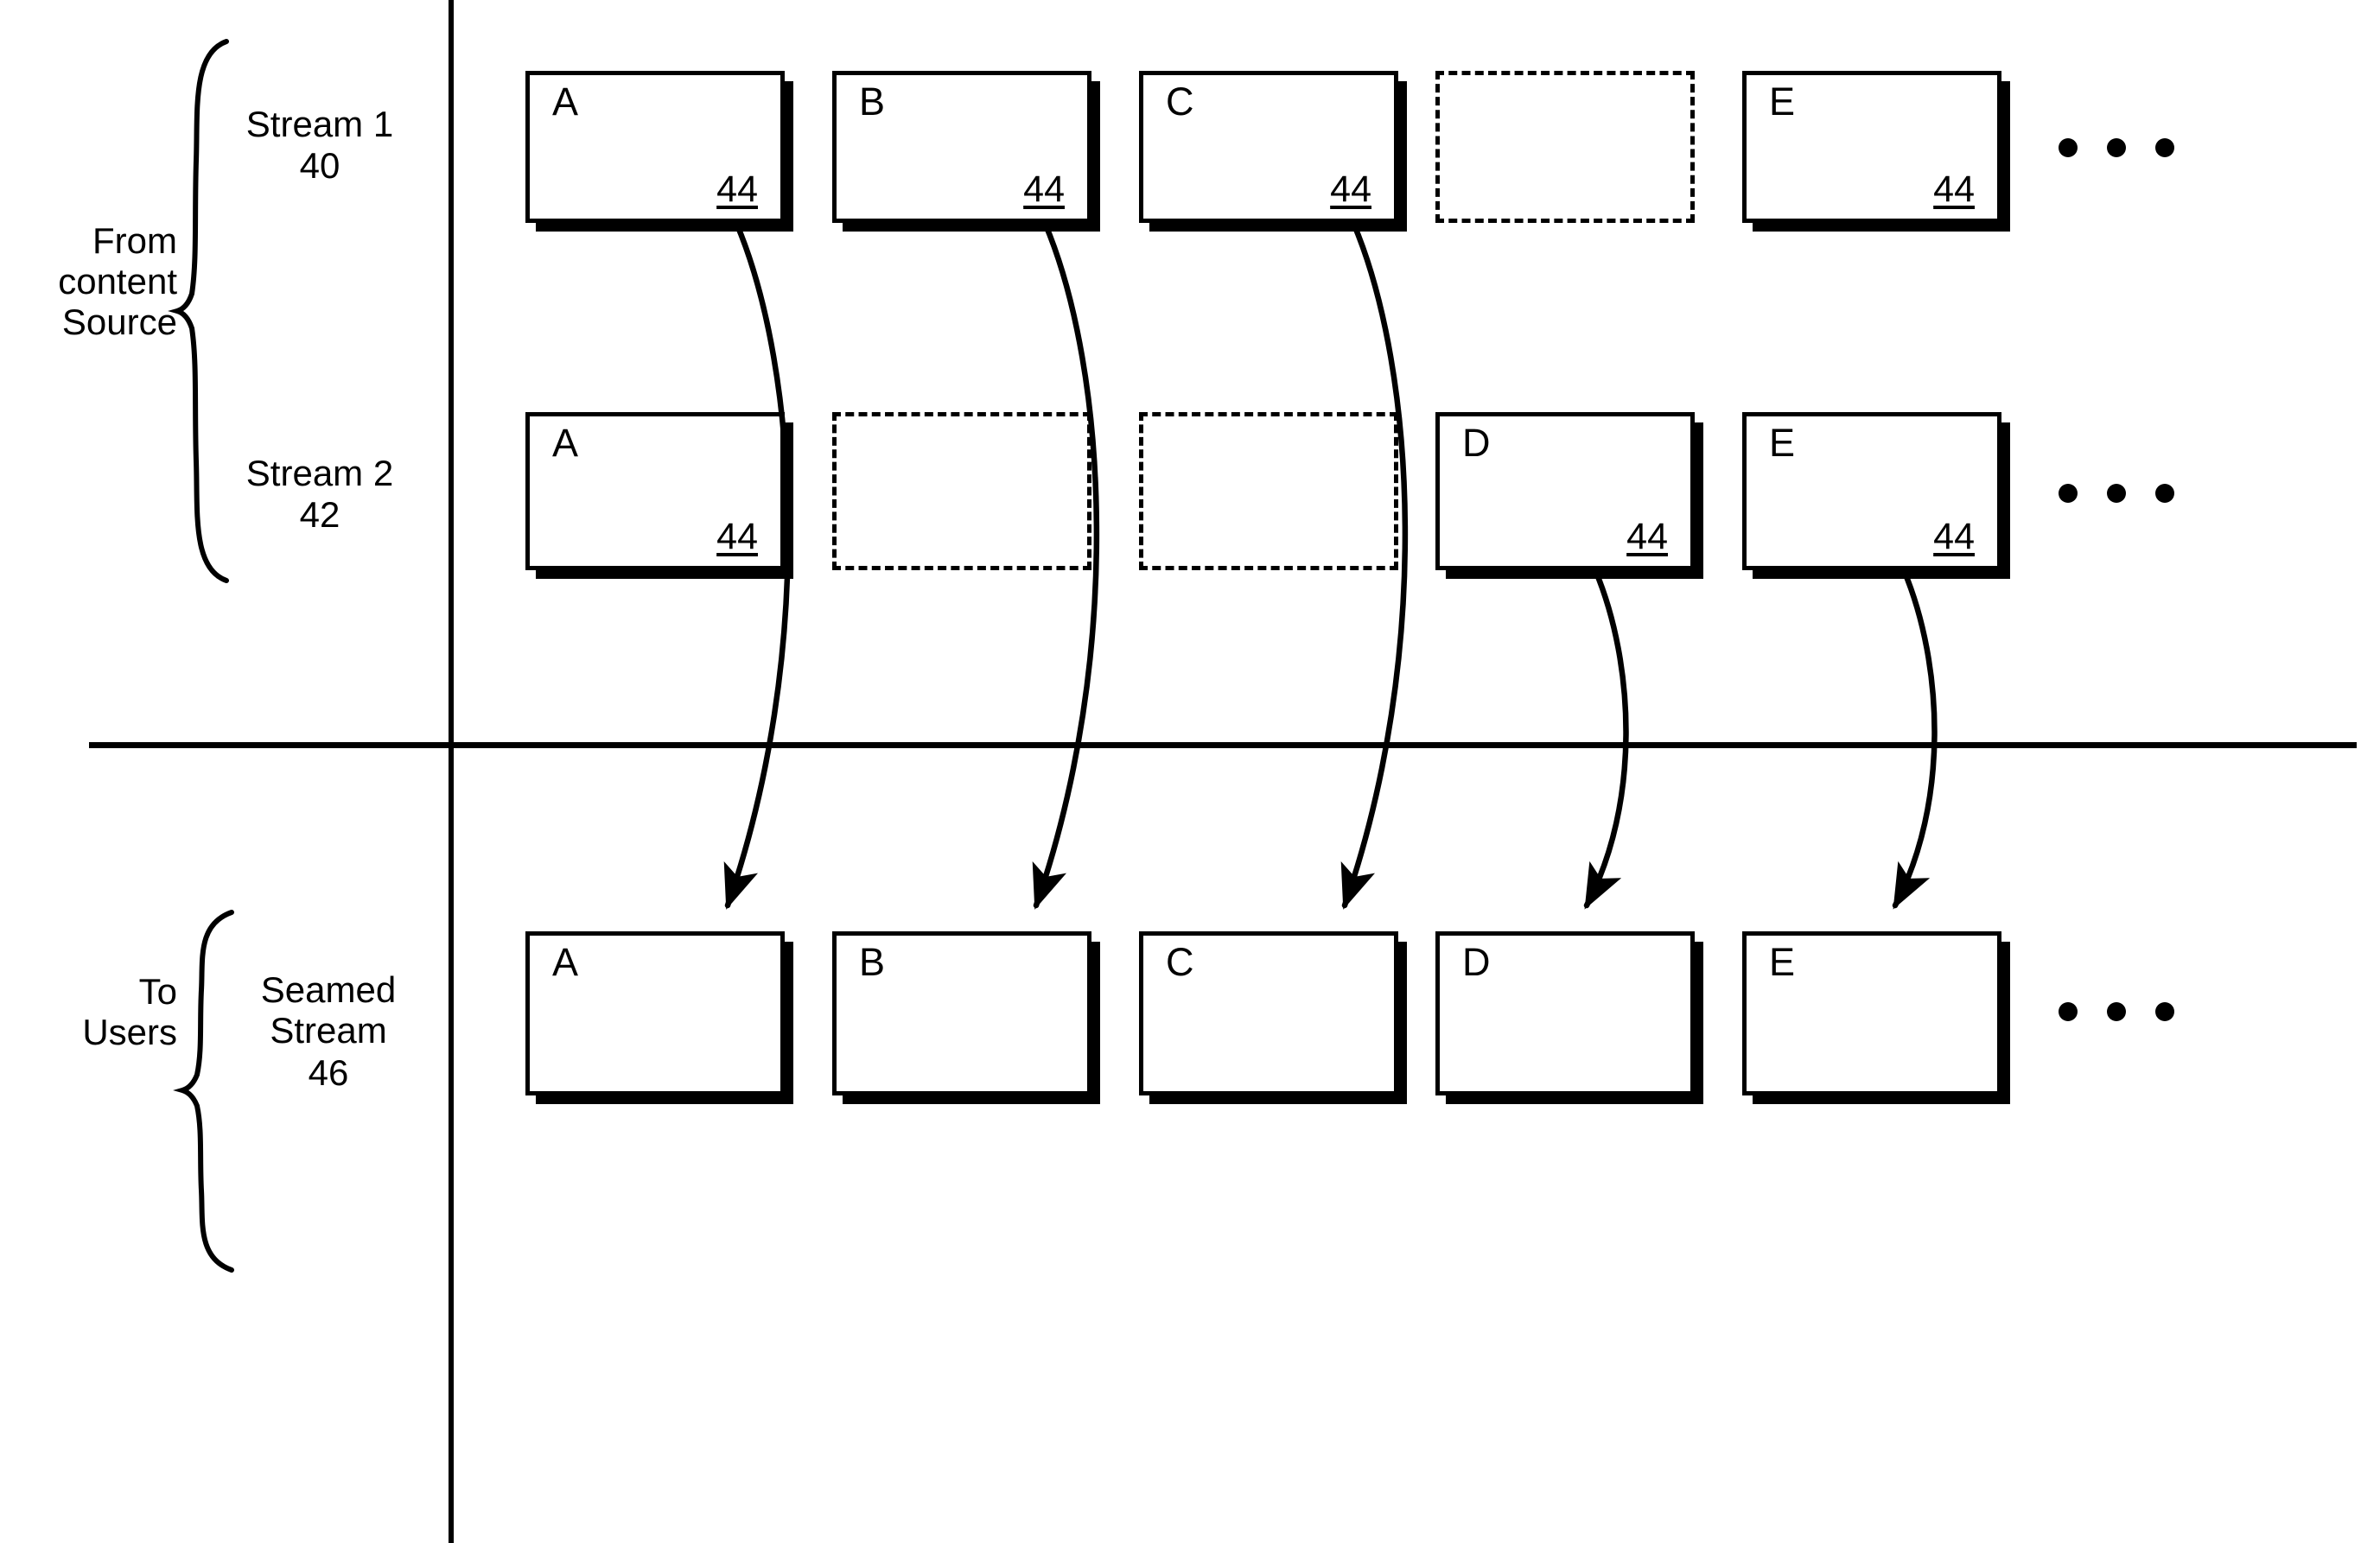 The image size is (2380, 1543). I want to click on frame-stream2-d: D 44, so click(1565, 491).